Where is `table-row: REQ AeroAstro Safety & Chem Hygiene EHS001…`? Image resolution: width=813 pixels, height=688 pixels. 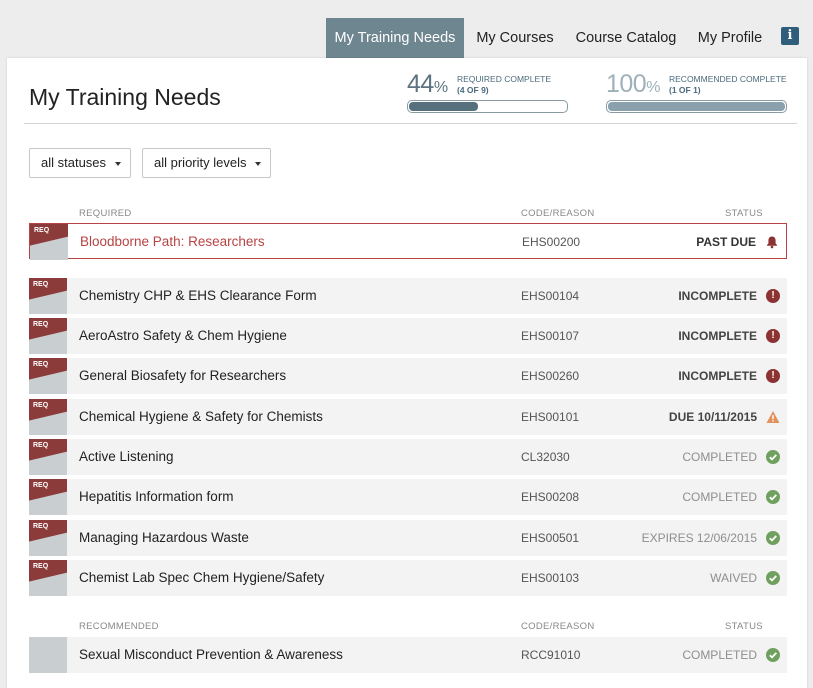
table-row: REQ AeroAstro Safety & Chem Hygiene EHS001… is located at coordinates (408, 336).